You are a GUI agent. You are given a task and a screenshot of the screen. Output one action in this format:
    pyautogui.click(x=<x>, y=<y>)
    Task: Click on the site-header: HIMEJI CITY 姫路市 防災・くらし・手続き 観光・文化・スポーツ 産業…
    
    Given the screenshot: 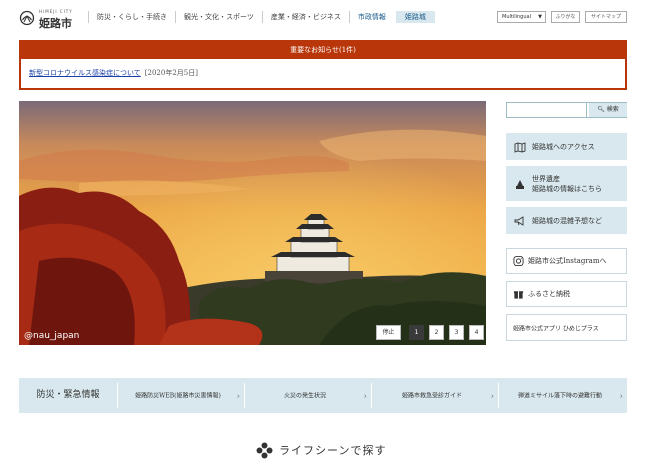 What is the action you would take?
    pyautogui.click(x=323, y=17)
    